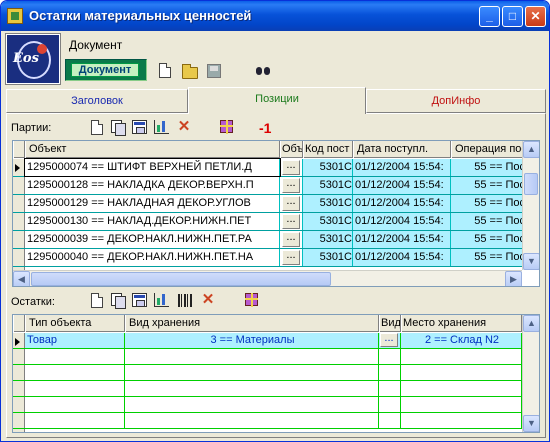 This screenshot has height=442, width=550. I want to click on remains-row: Товар 3 == Материалы... 2 == Склад N2, so click(267, 341).